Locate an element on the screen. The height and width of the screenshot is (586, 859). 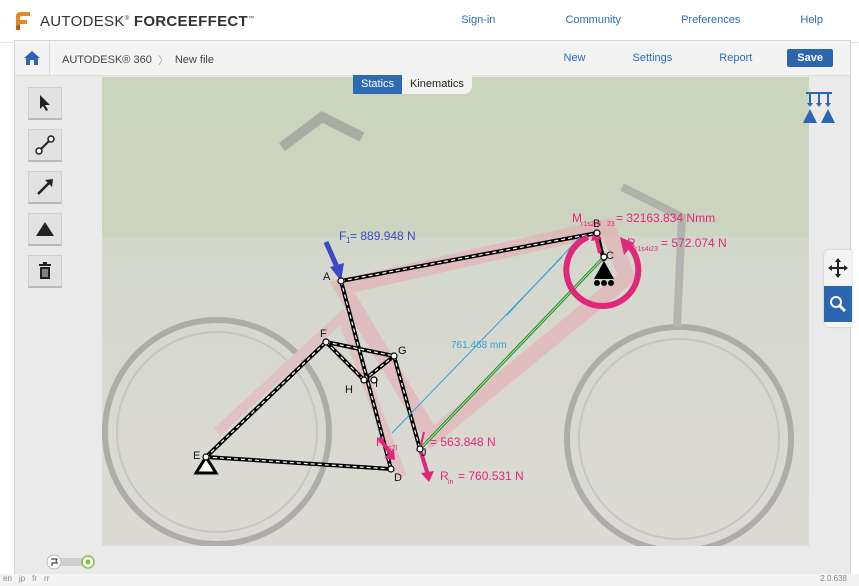
settings-link: Settings is located at coordinates (653, 58).